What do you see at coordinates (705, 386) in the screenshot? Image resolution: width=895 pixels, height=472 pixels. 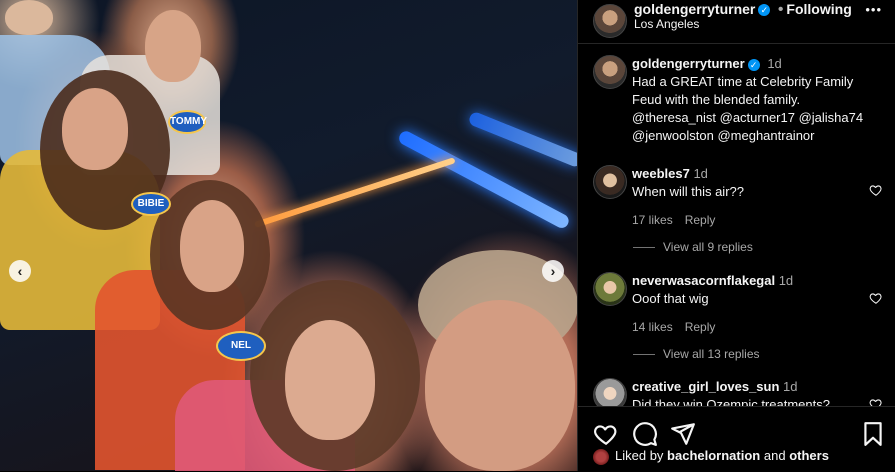 I see `comment-username: creative_girl_loves_sun` at bounding box center [705, 386].